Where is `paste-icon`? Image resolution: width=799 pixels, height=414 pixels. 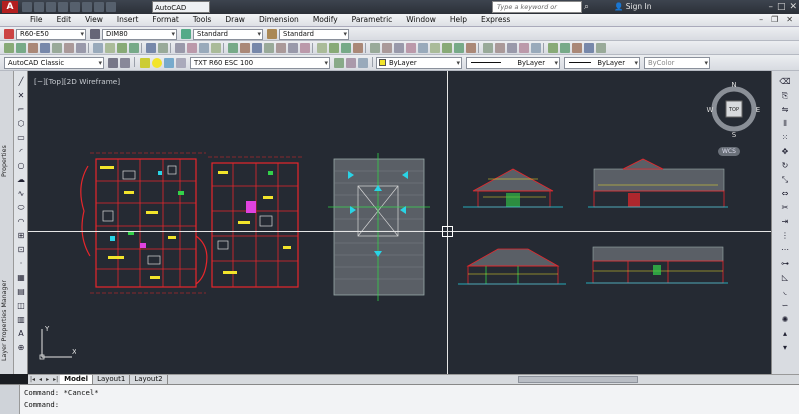 paste-icon is located at coordinates (122, 48).